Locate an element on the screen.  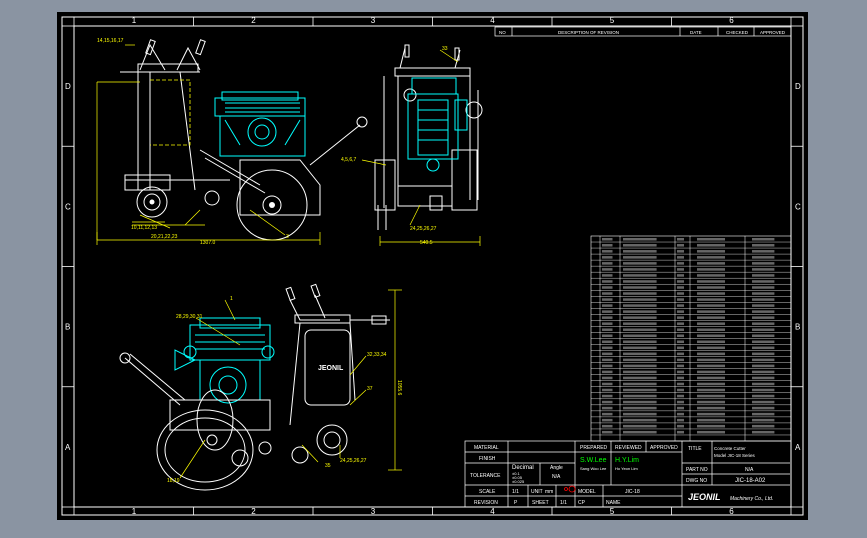
unit-val: mm is located at coordinates (549, 492).